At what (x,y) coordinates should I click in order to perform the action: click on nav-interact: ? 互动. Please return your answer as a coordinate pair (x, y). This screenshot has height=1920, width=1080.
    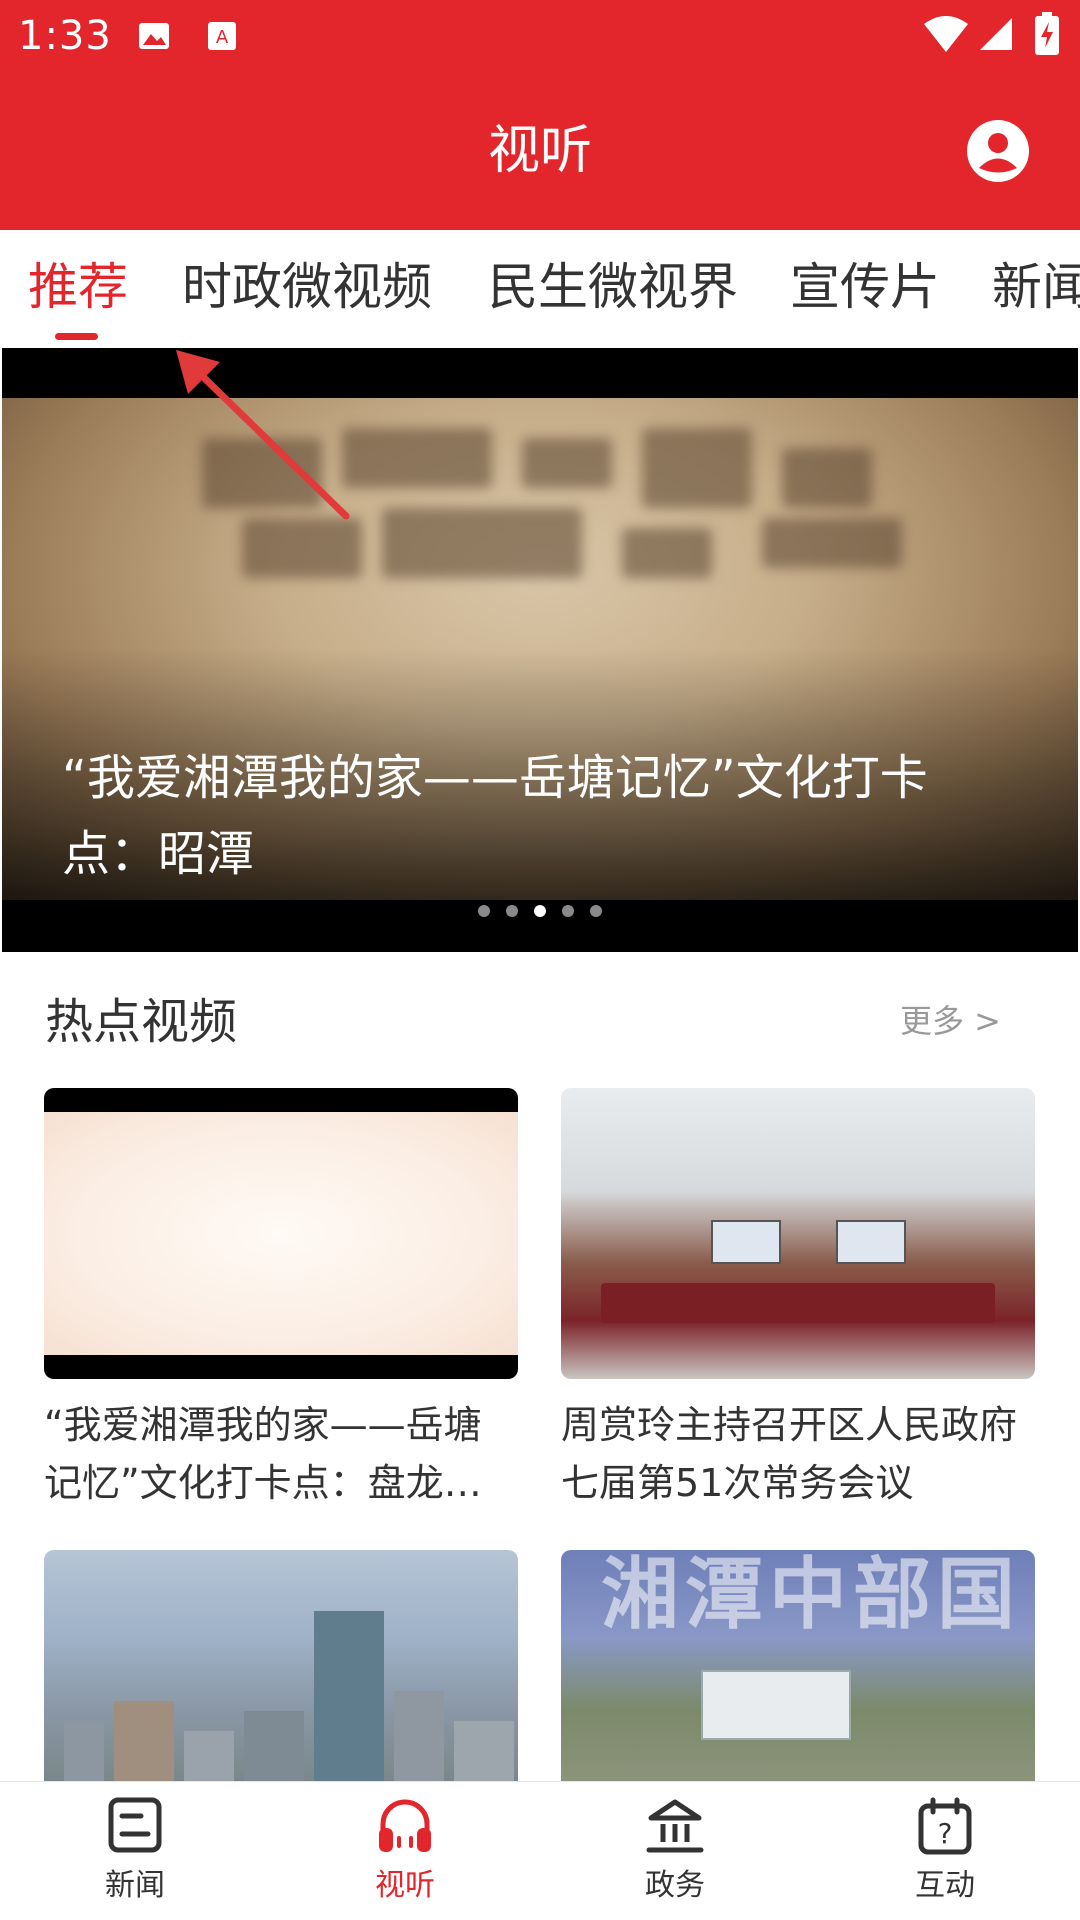
    Looking at the image, I should click on (945, 1851).